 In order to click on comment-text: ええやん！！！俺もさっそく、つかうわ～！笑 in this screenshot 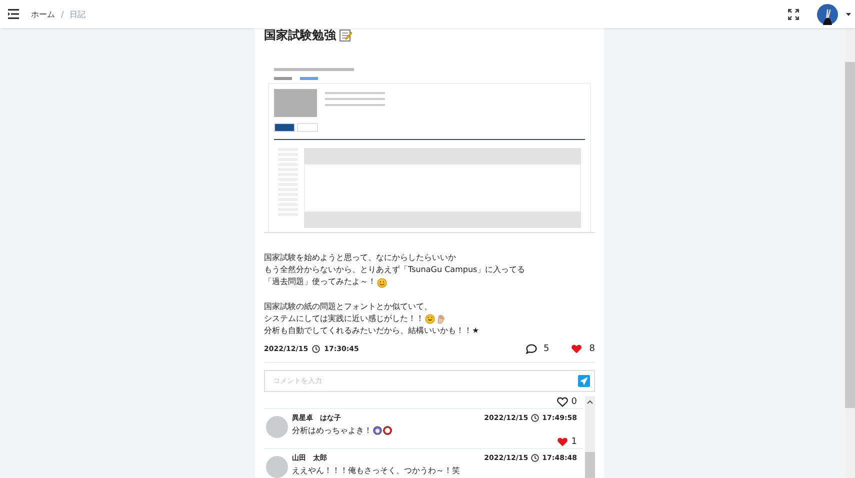, I will do `click(376, 470)`.